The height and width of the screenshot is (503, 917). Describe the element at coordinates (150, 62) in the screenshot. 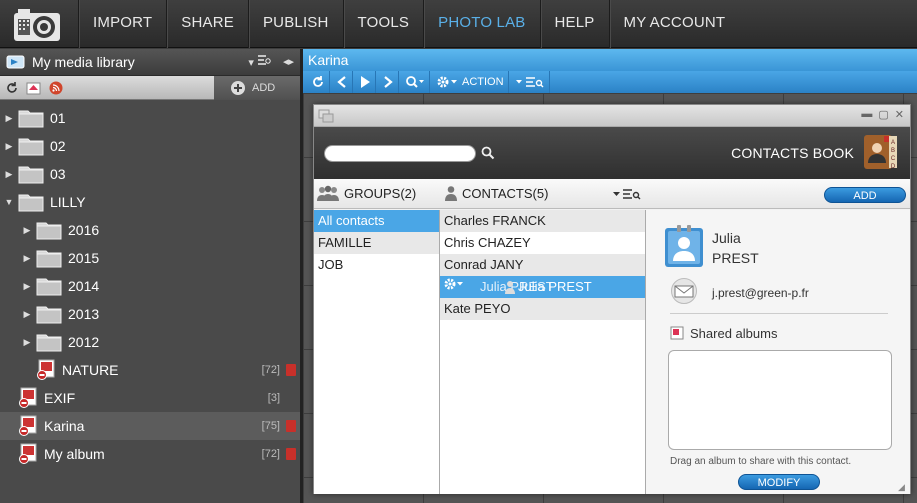

I see `library-header: My media library ▾ ◂▸` at that location.